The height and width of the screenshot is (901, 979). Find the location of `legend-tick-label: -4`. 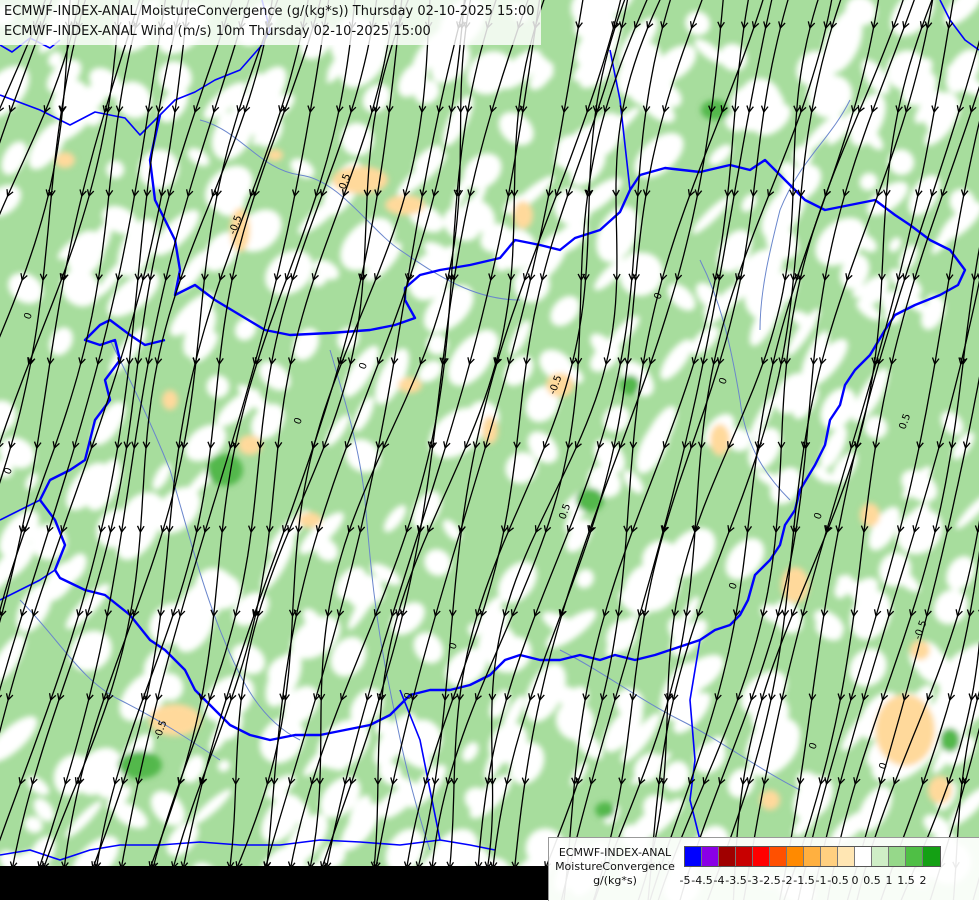

legend-tick-label: -4 is located at coordinates (719, 880).